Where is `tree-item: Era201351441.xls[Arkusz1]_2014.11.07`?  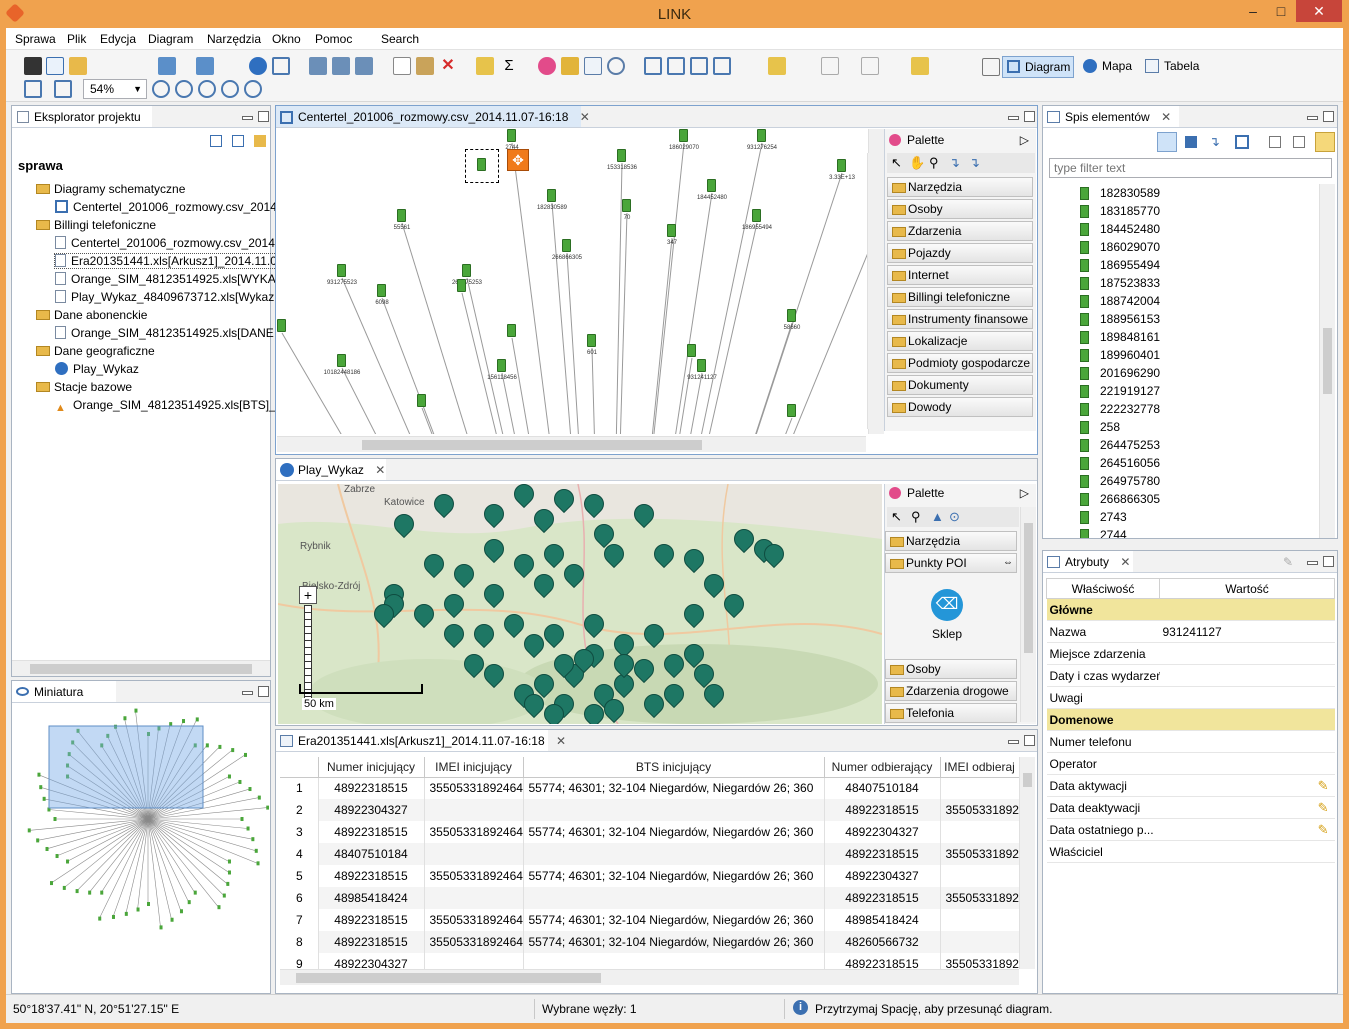 tree-item: Era201351441.xls[Arkusz1]_2014.11.07 is located at coordinates (169, 261).